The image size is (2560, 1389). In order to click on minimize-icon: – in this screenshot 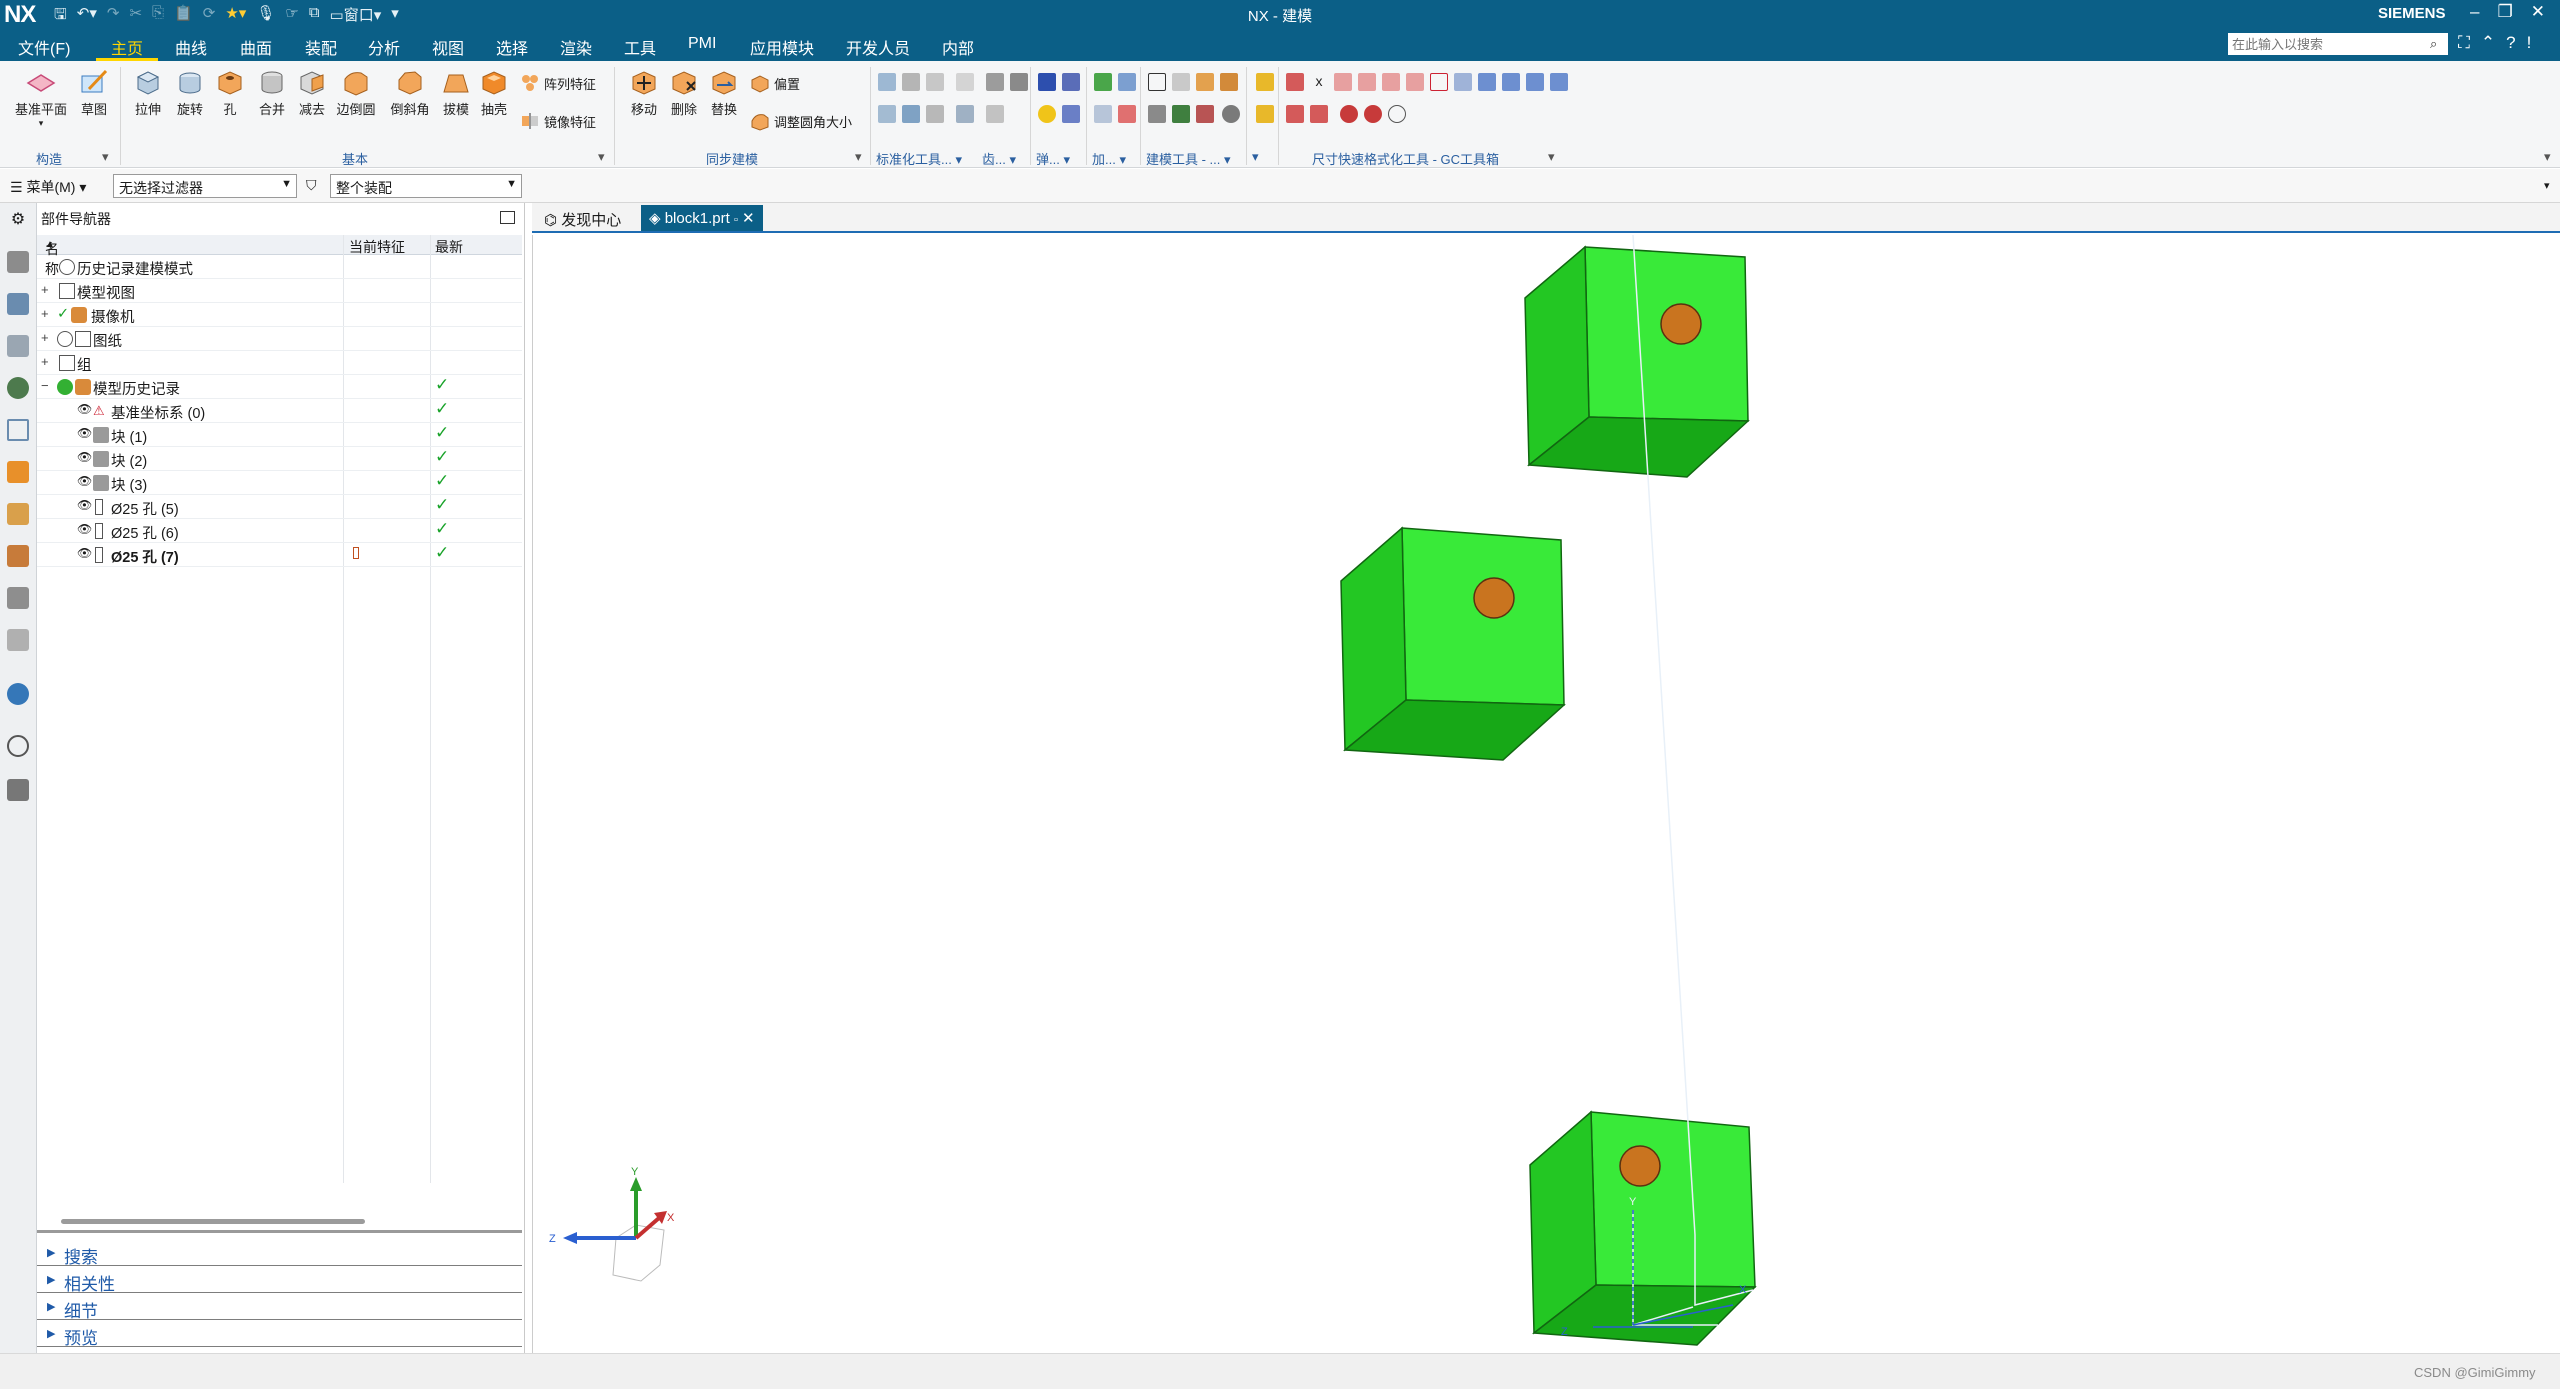, I will do `click(2474, 12)`.